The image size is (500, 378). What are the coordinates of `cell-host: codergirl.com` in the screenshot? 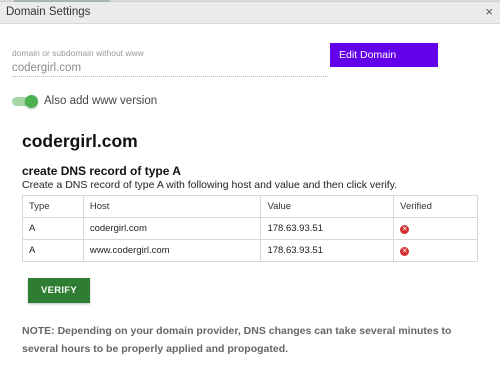 It's located at (172, 228).